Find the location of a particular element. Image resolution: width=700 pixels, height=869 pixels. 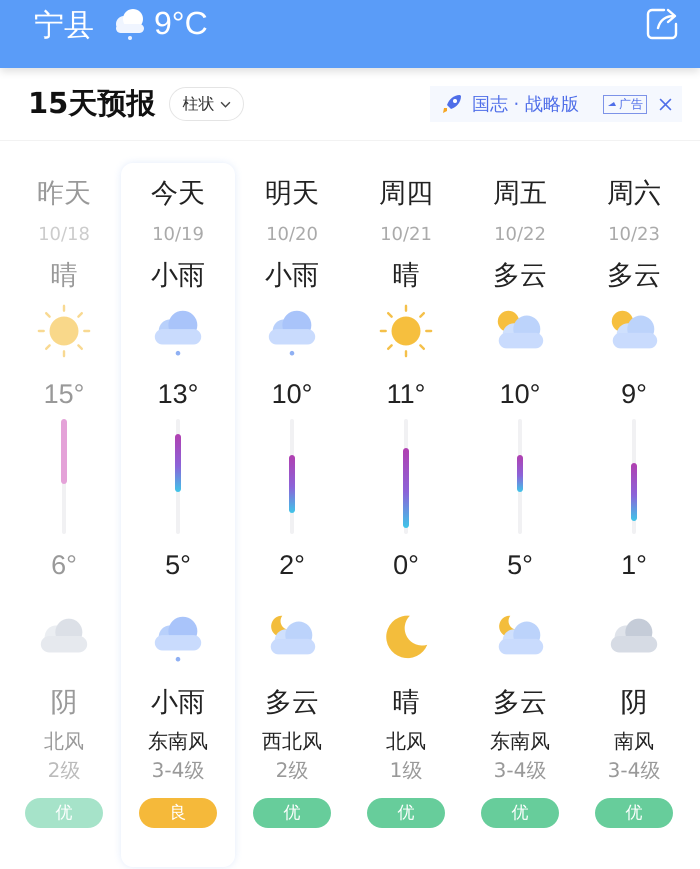

low-temperature: 1° is located at coordinates (634, 565).